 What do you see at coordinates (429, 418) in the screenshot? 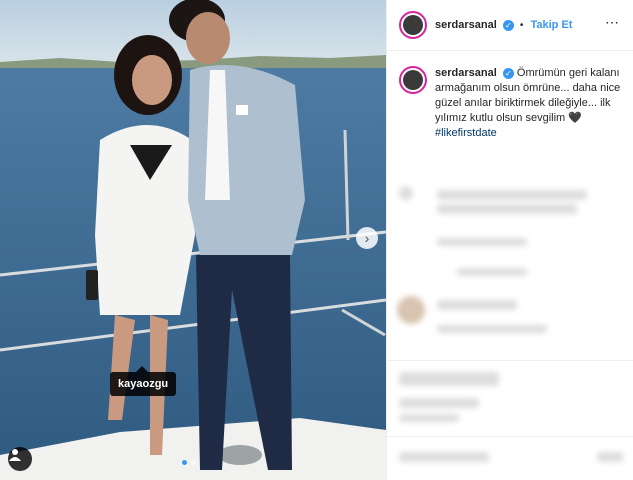
I see `blurred-date` at bounding box center [429, 418].